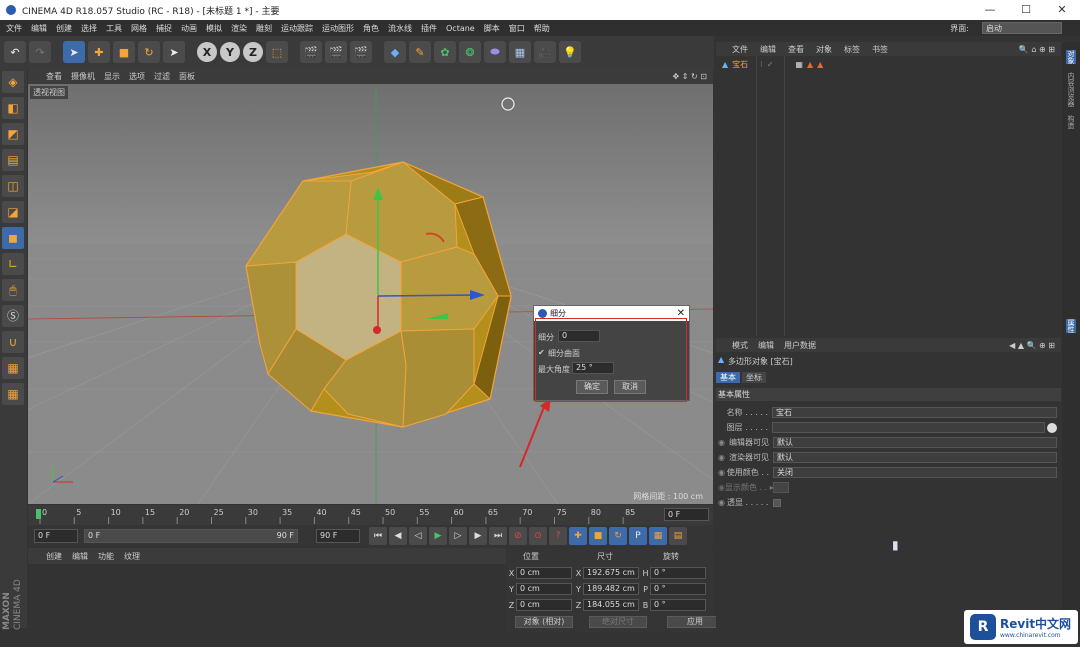  Describe the element at coordinates (598, 536) in the screenshot. I see `key-scale-icon: ■` at that location.